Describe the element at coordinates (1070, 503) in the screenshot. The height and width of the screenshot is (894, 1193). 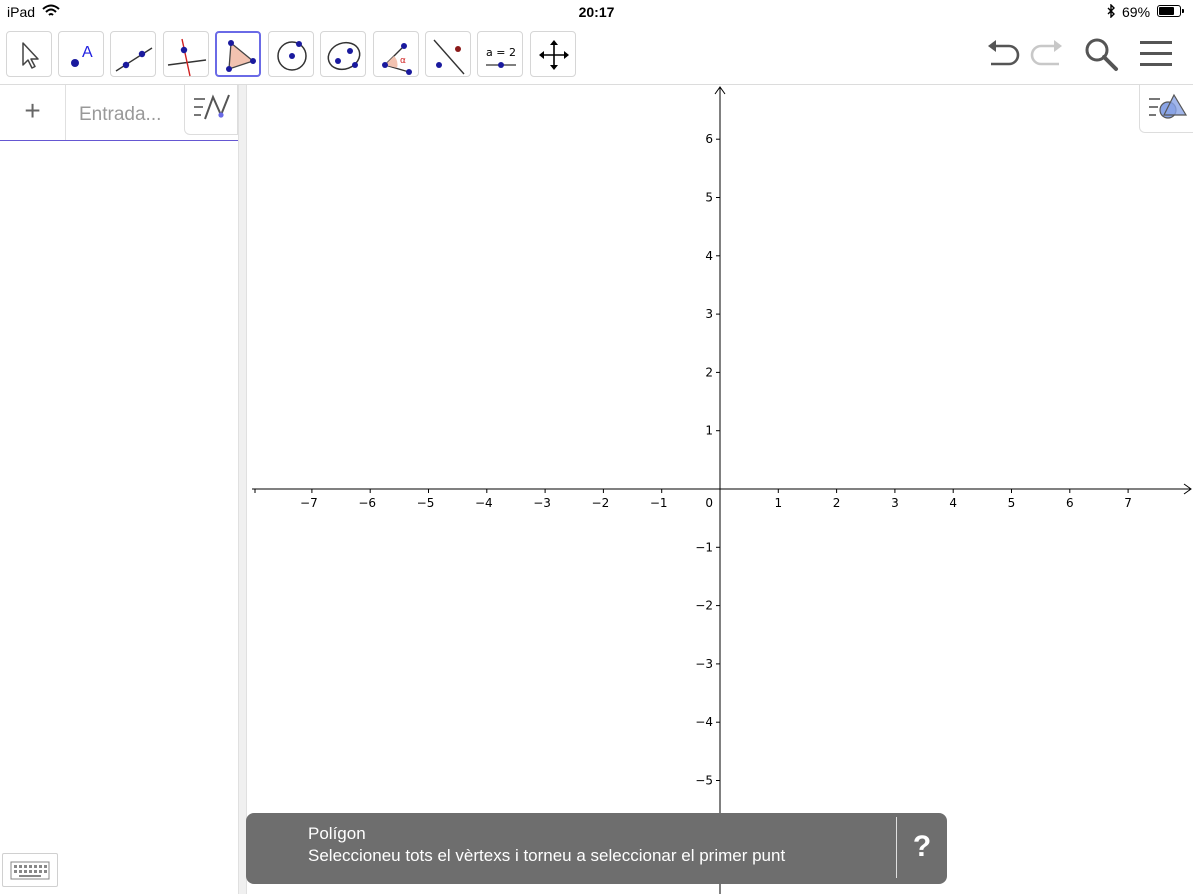
I see `x-tick-label: 6` at that location.